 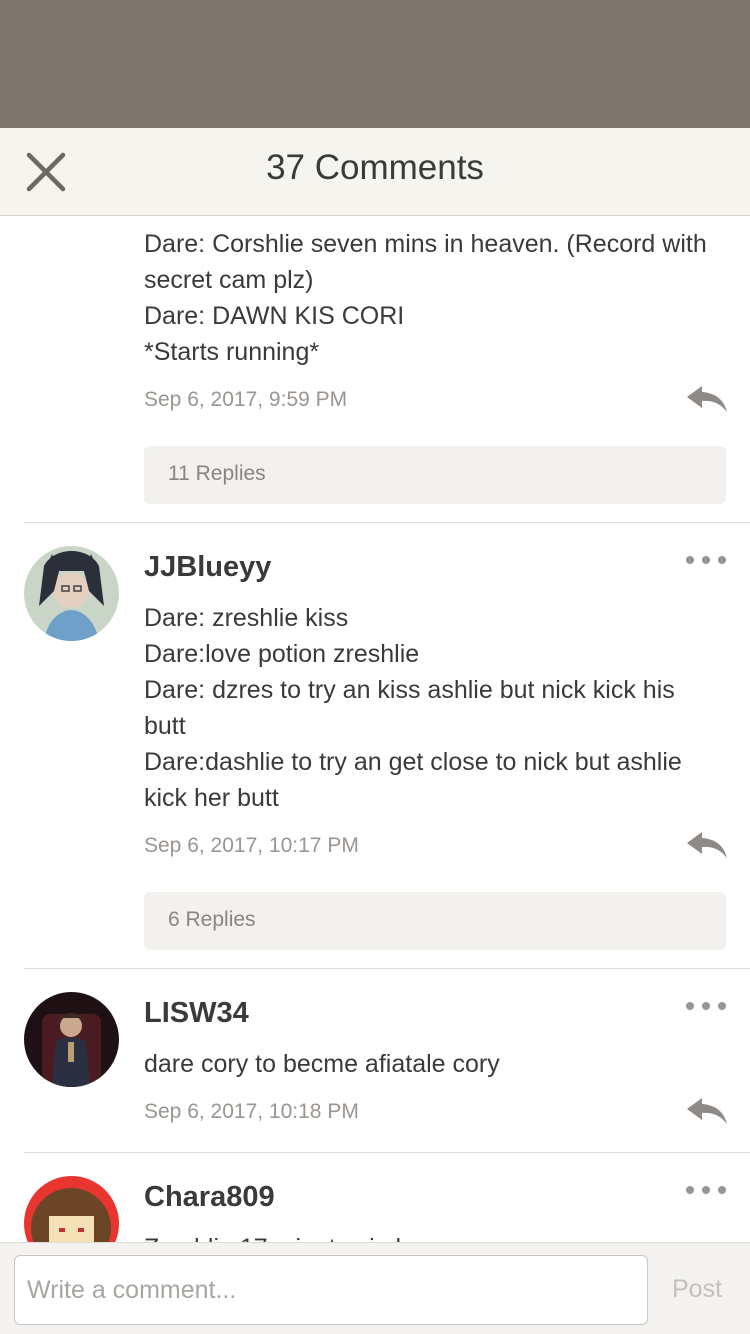 What do you see at coordinates (435, 921) in the screenshot?
I see `view-replies-button: 6 Replies` at bounding box center [435, 921].